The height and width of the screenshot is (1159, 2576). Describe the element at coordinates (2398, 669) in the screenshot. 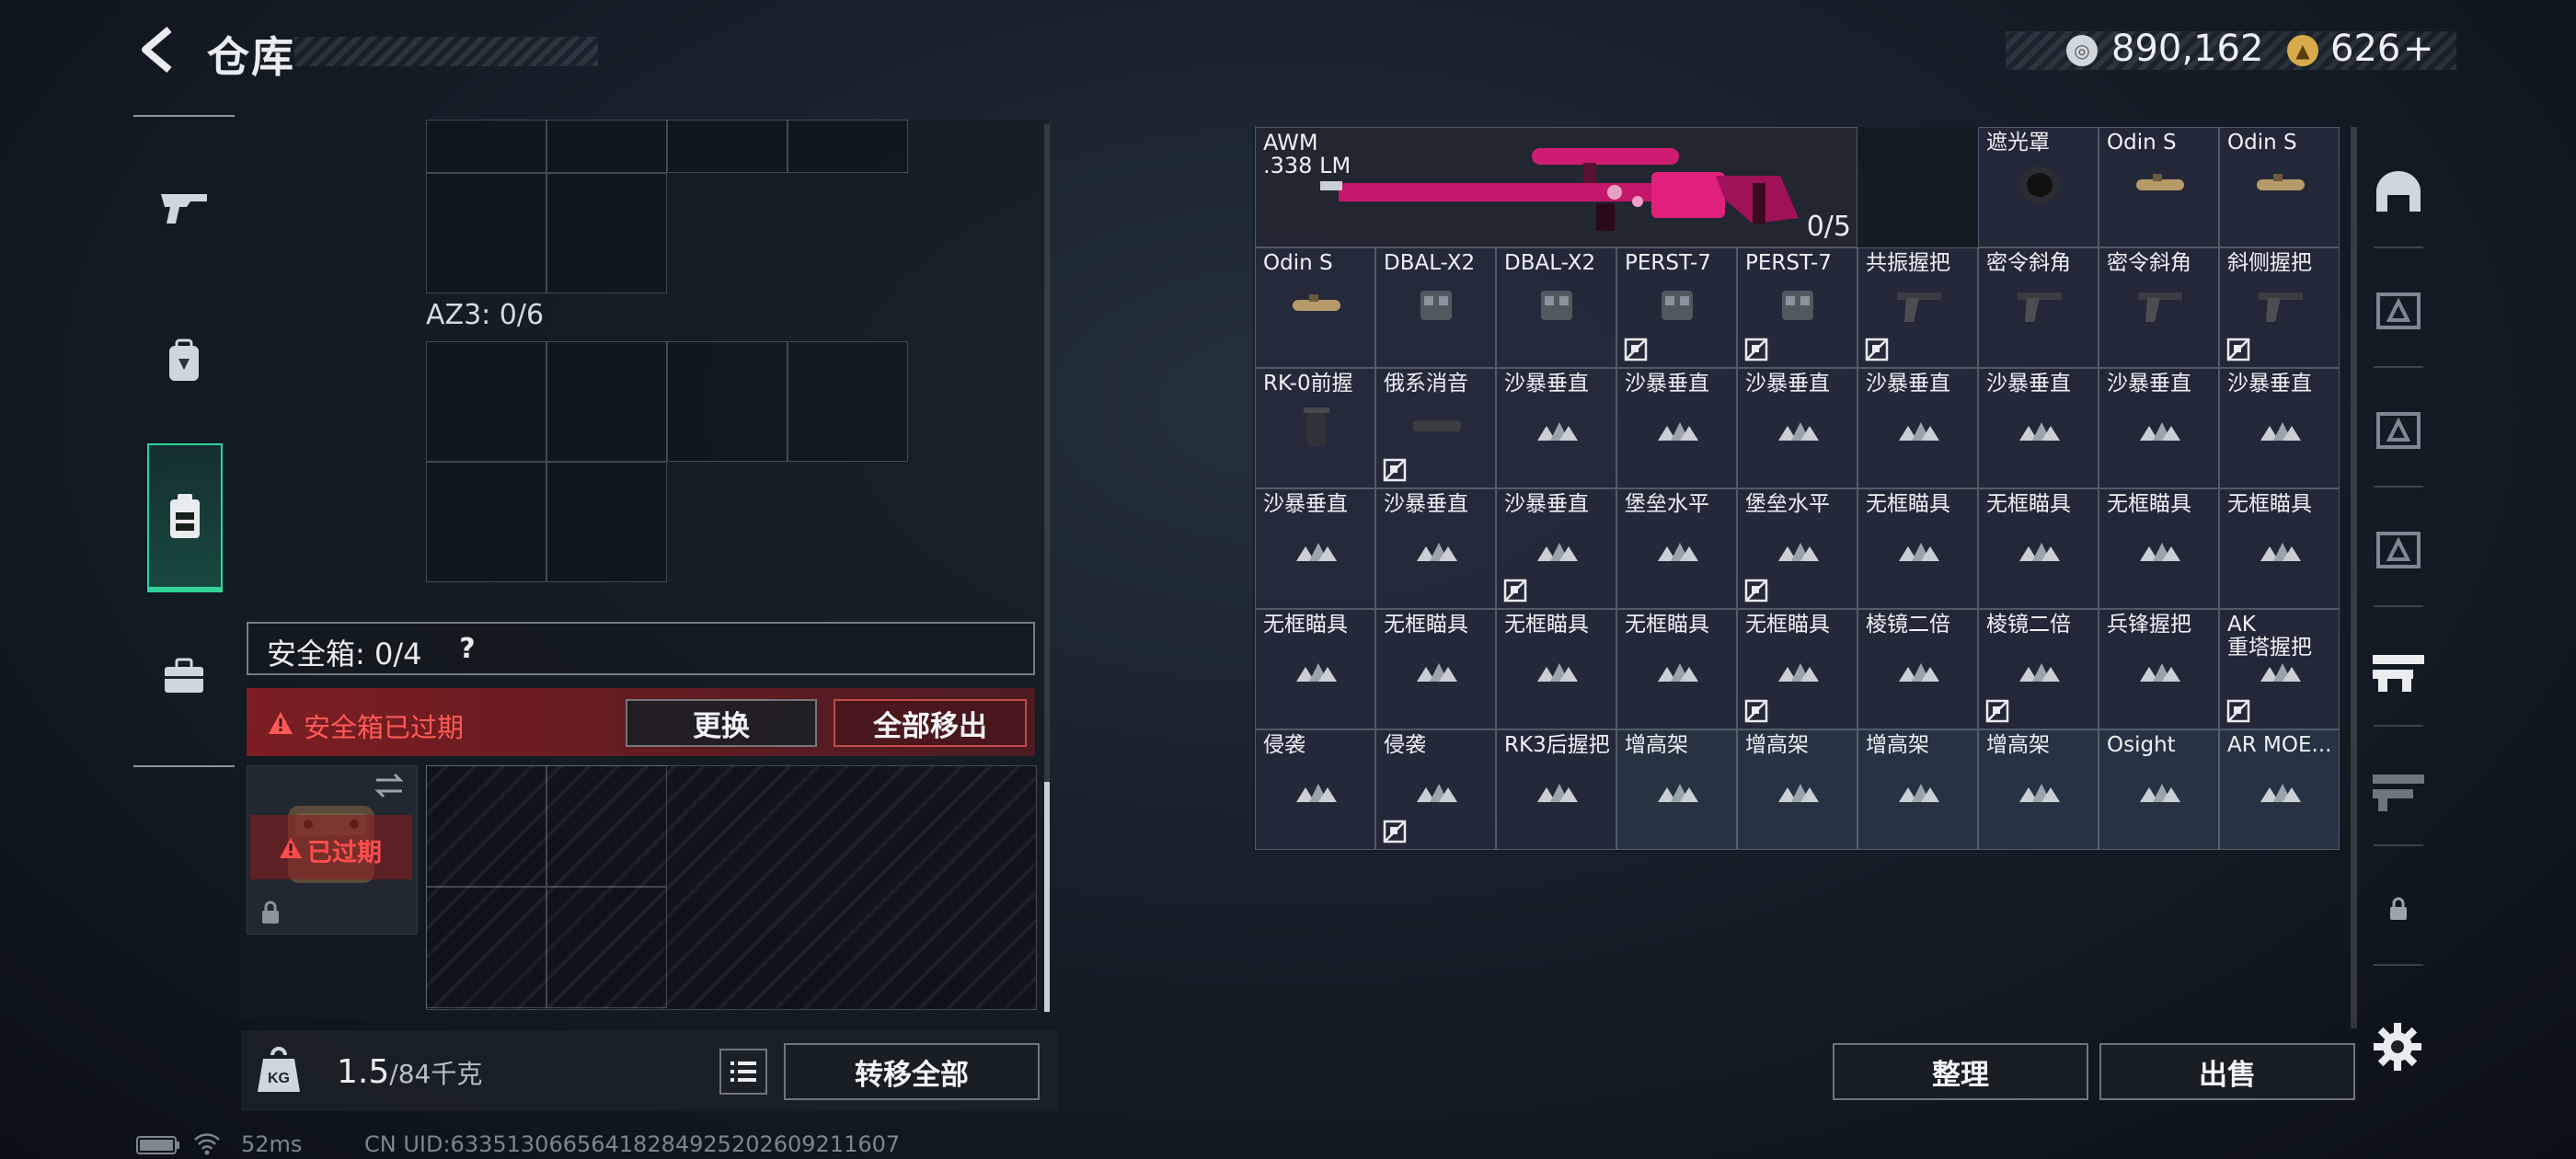

I see `filter-attachments` at that location.